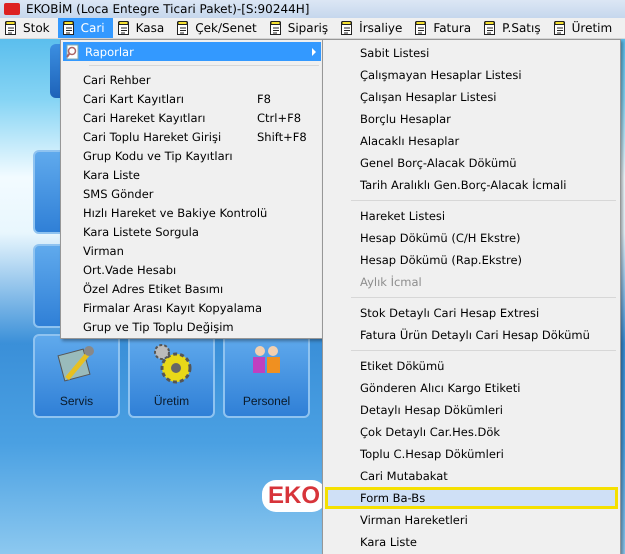 The image size is (625, 554). I want to click on menu-item: Etiket Dökümü, so click(471, 366).